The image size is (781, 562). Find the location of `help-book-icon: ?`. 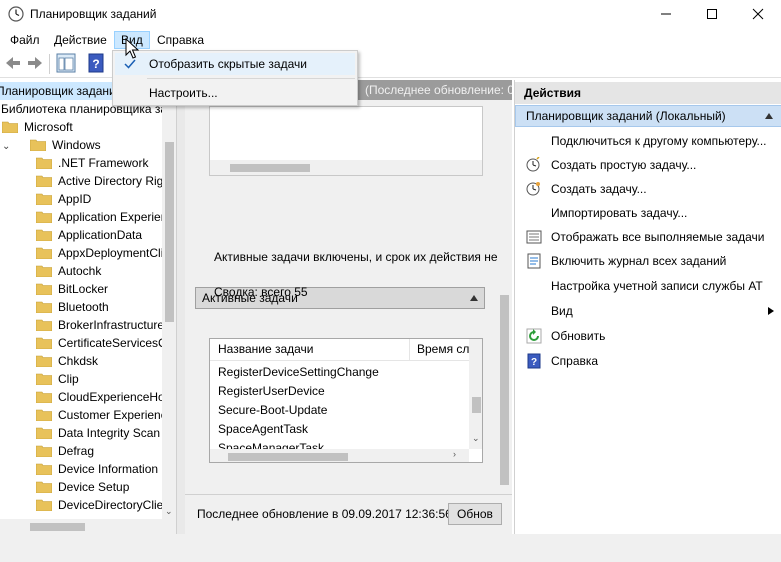

help-book-icon: ? is located at coordinates (96, 63).